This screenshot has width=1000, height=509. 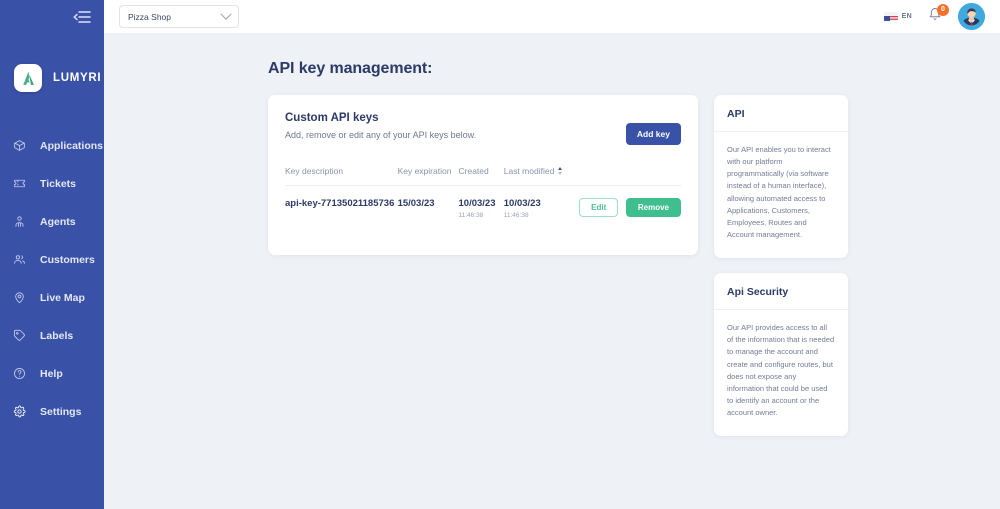 What do you see at coordinates (943, 9) in the screenshot?
I see `notification-badge: 0` at bounding box center [943, 9].